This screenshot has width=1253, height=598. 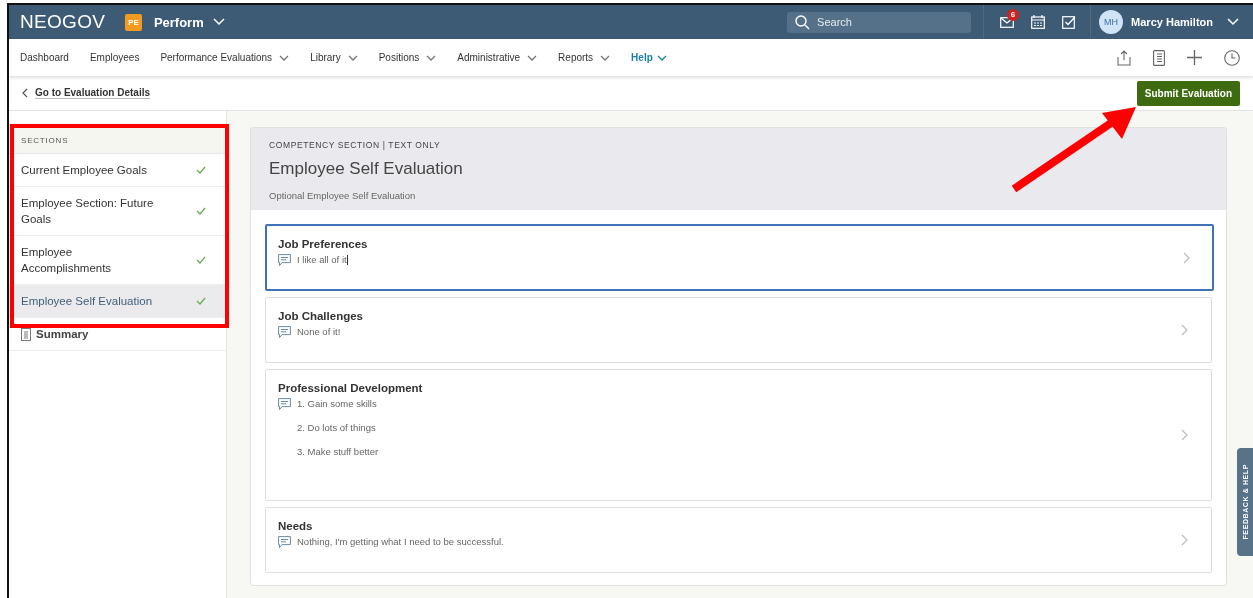 I want to click on user-menu: MH Marcy Hamilton, so click(x=1172, y=22).